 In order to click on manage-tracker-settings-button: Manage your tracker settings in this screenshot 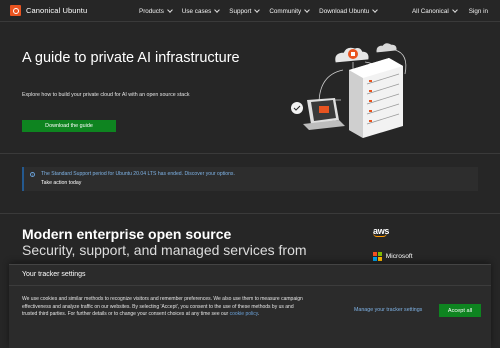, I will do `click(388, 310)`.